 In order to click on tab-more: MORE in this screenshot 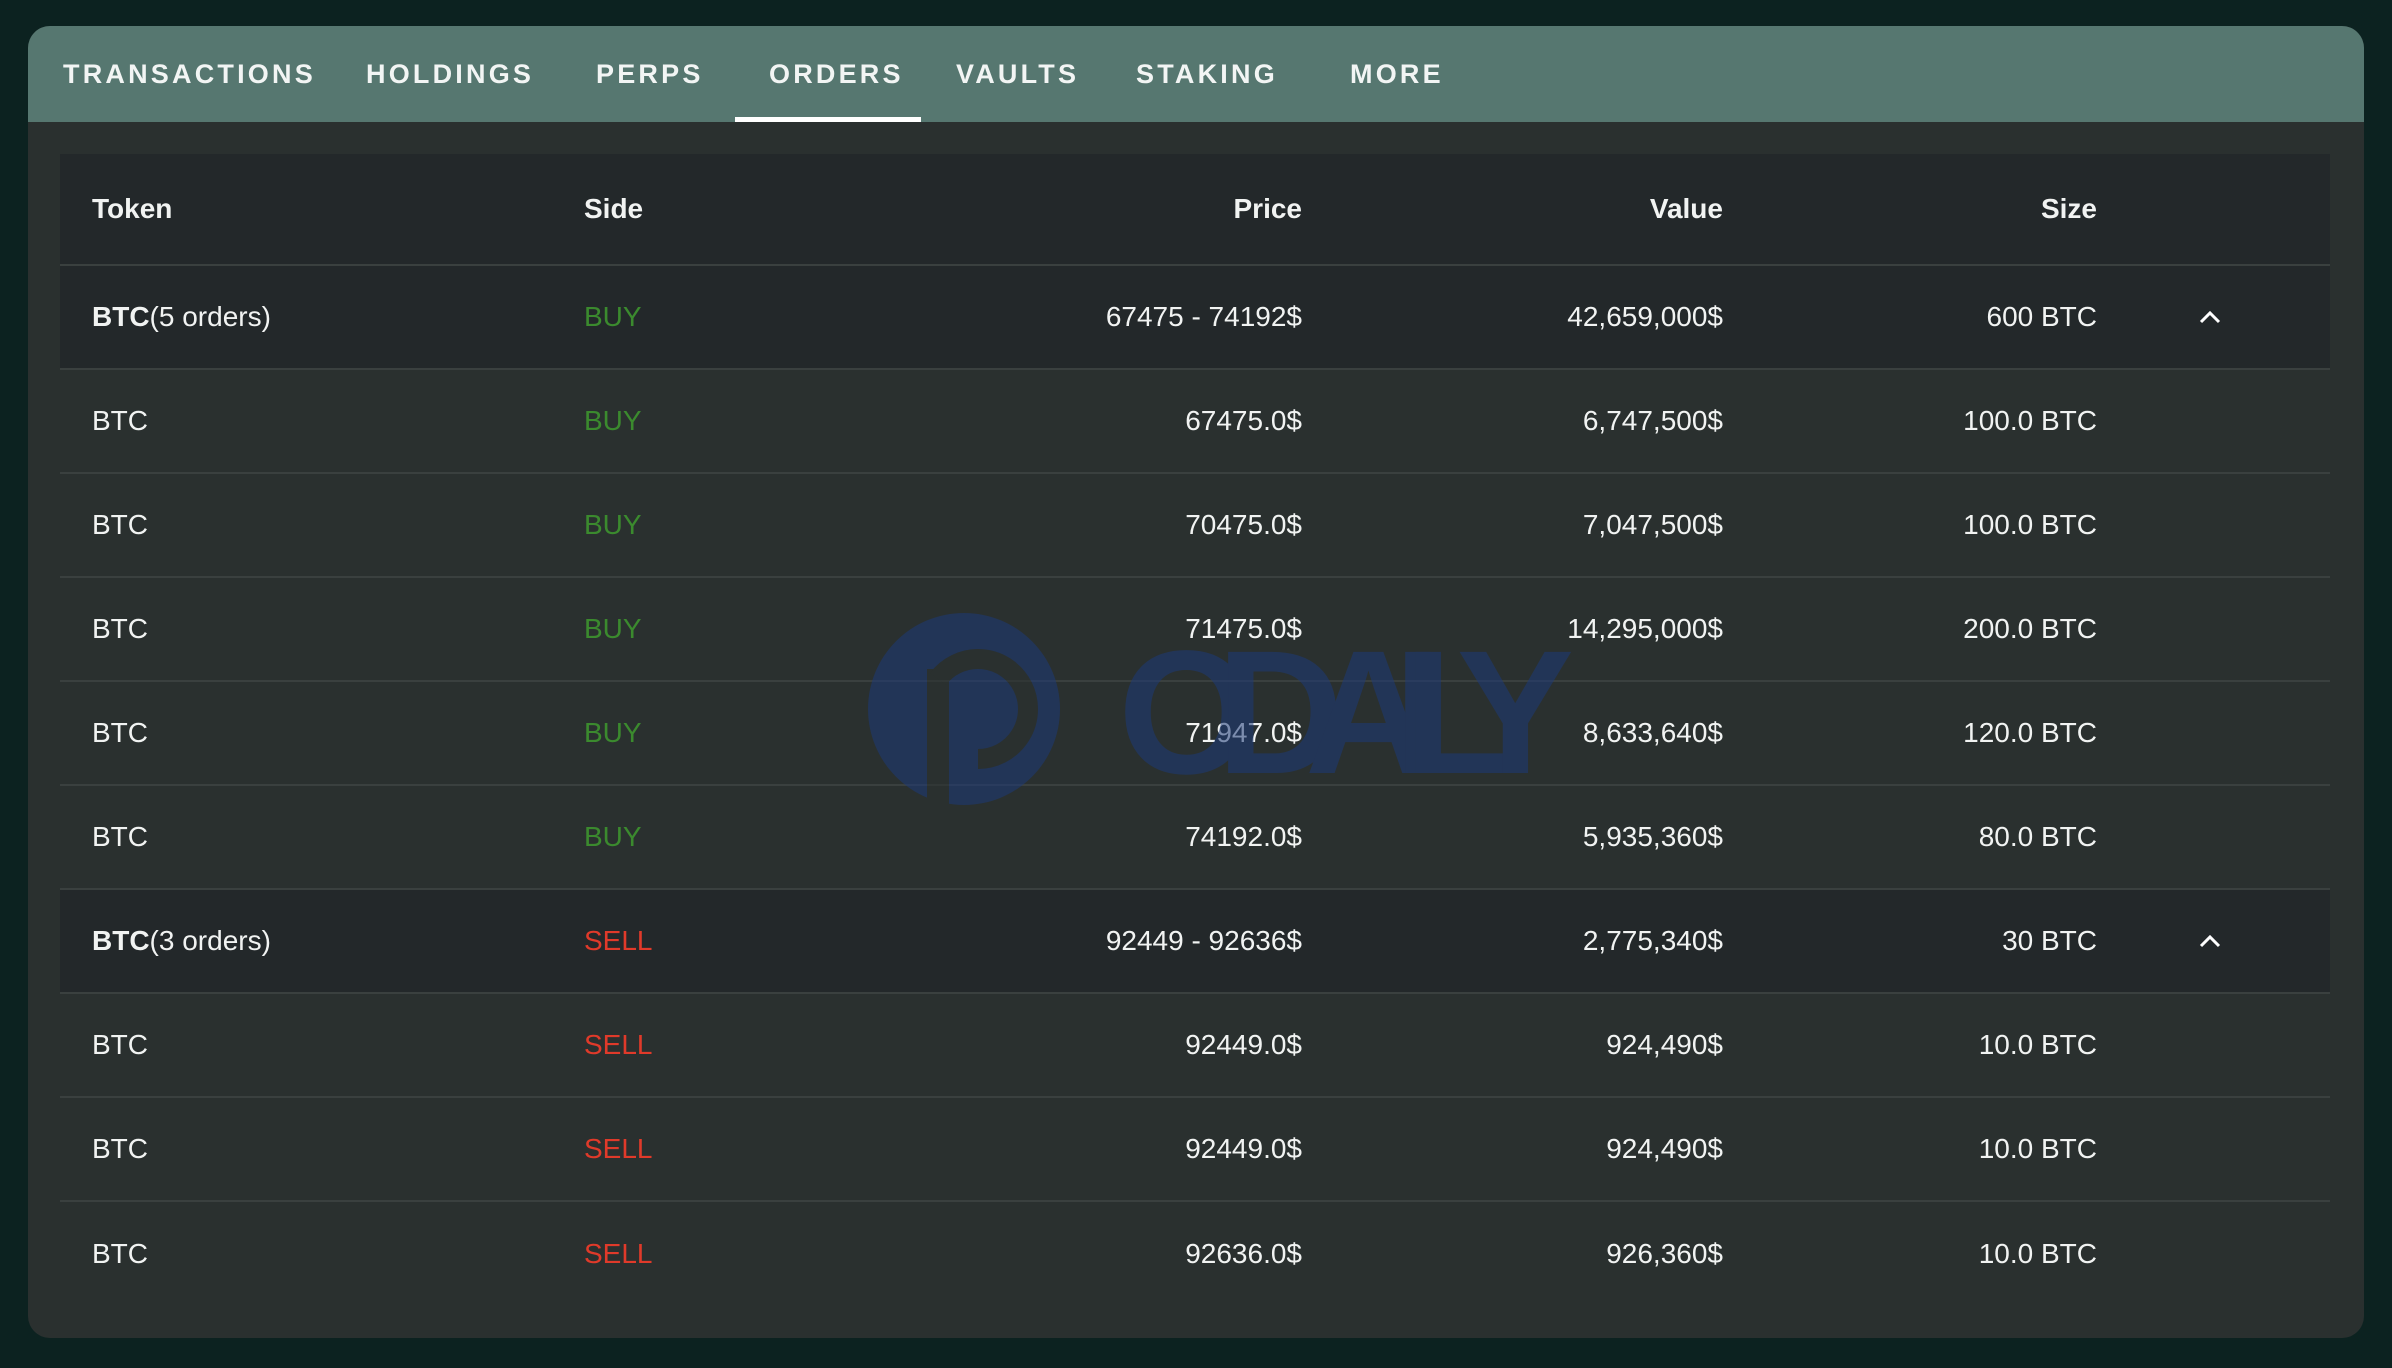, I will do `click(1397, 74)`.